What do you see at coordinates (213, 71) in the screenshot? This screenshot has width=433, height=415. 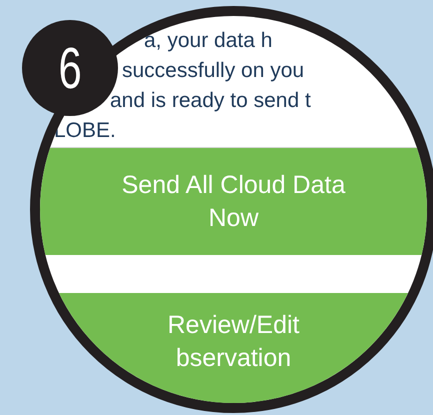 I see `message-text-line: successfully on you` at bounding box center [213, 71].